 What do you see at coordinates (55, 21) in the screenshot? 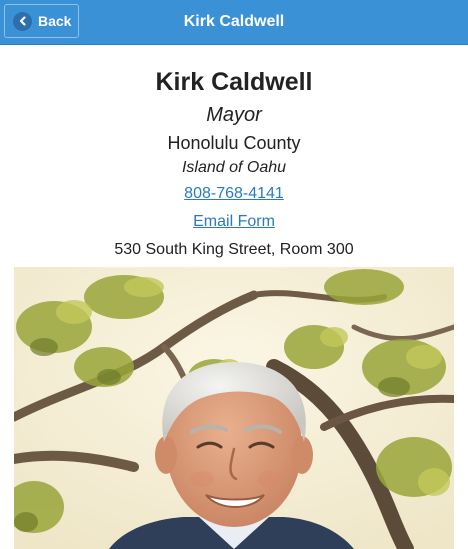
I see `back-button-label: Back` at bounding box center [55, 21].